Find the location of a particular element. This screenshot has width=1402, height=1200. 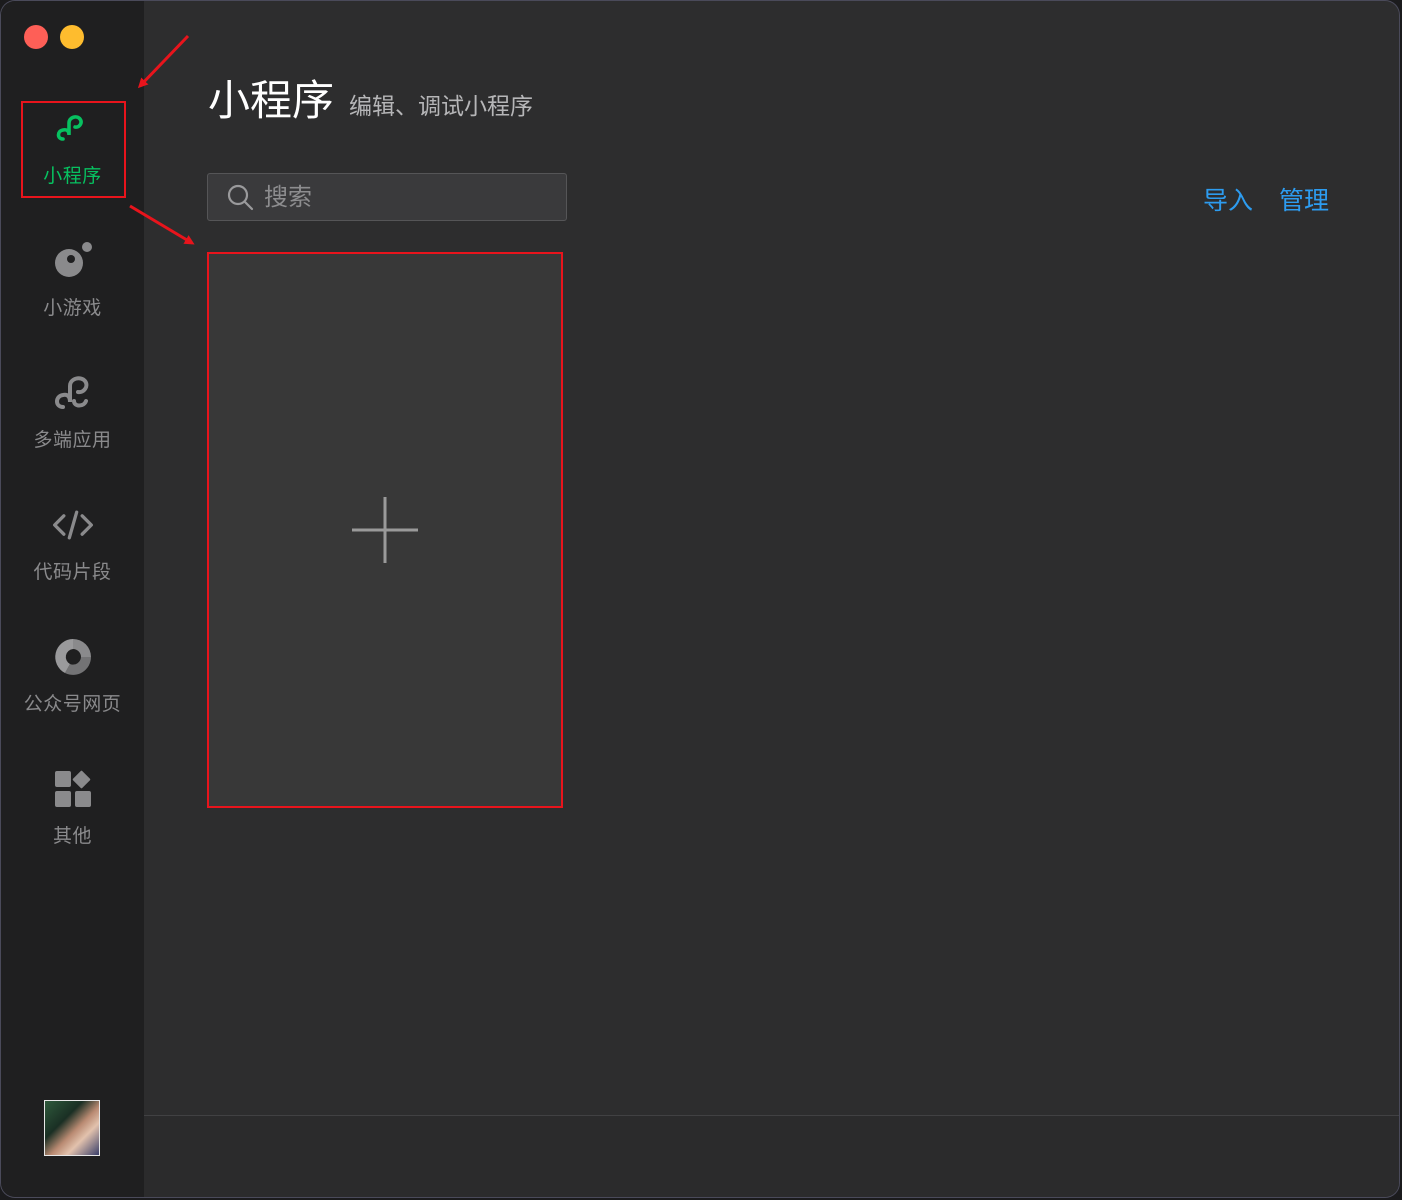

user-avatar is located at coordinates (72, 1128).